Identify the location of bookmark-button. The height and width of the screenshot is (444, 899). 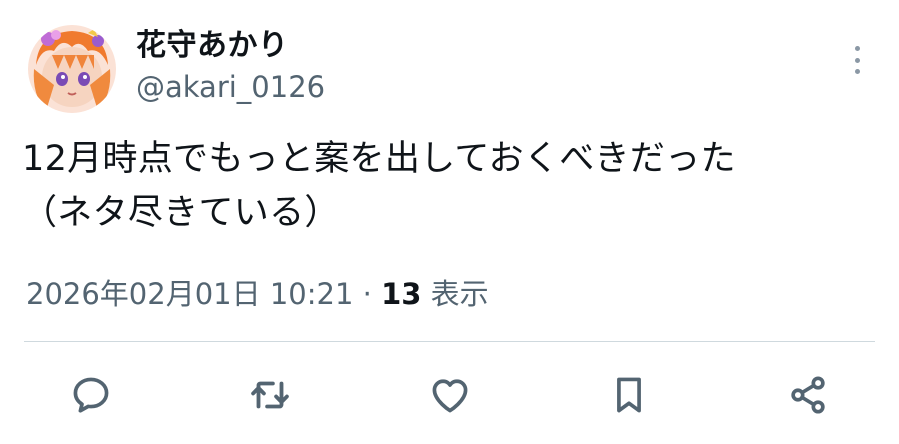
(629, 395).